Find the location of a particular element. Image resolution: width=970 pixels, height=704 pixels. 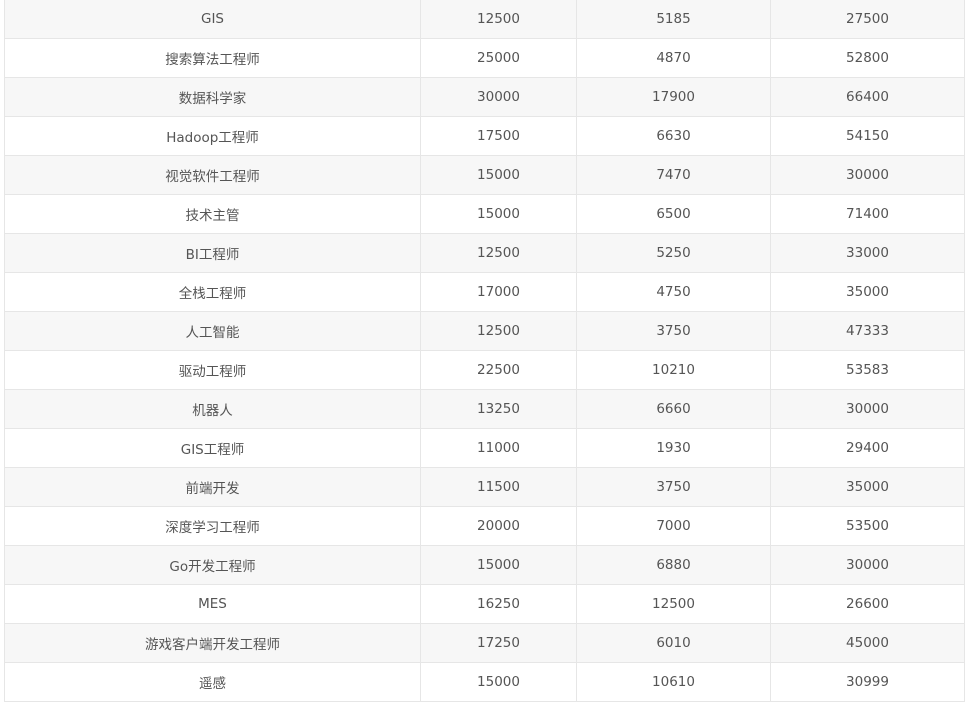

table-row: 机器人 13250 6660 30000 is located at coordinates (484, 409).